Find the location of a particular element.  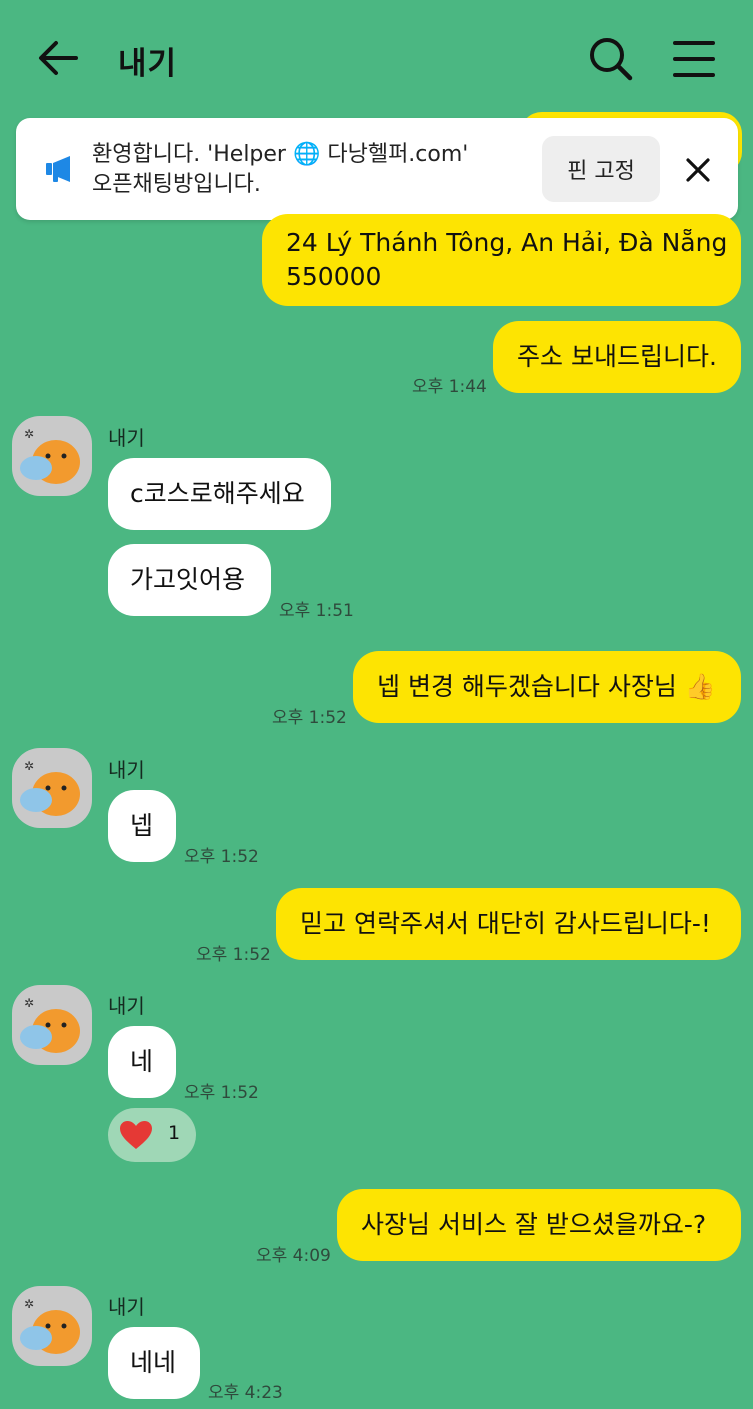

other-message-bubble: 가고잇어용 is located at coordinates (189, 580).